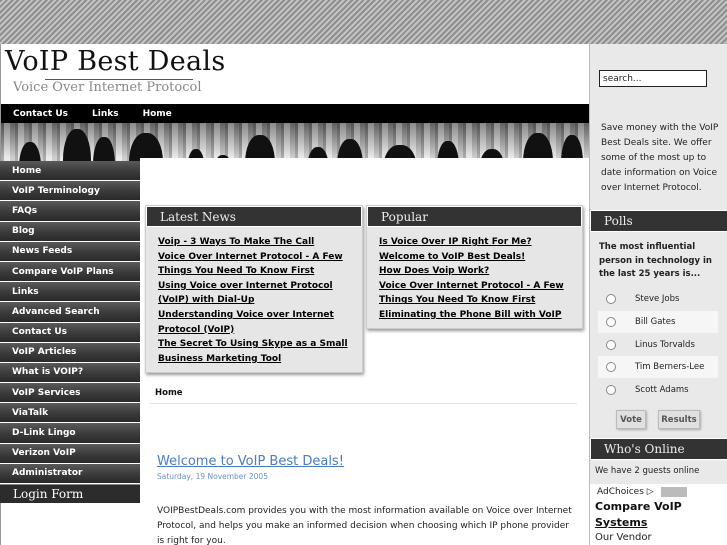  I want to click on latest-news-link: Voip - 3 Ways To Make The Call, so click(236, 242).